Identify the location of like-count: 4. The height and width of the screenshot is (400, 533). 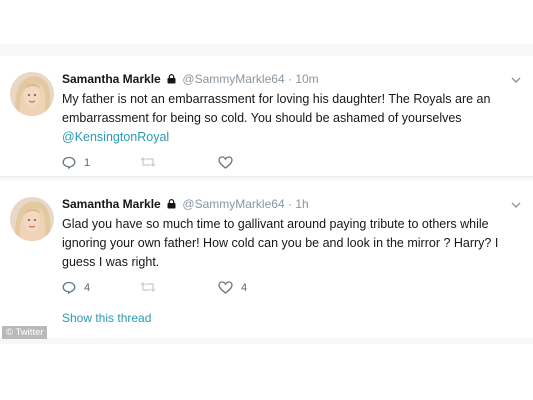
(244, 287).